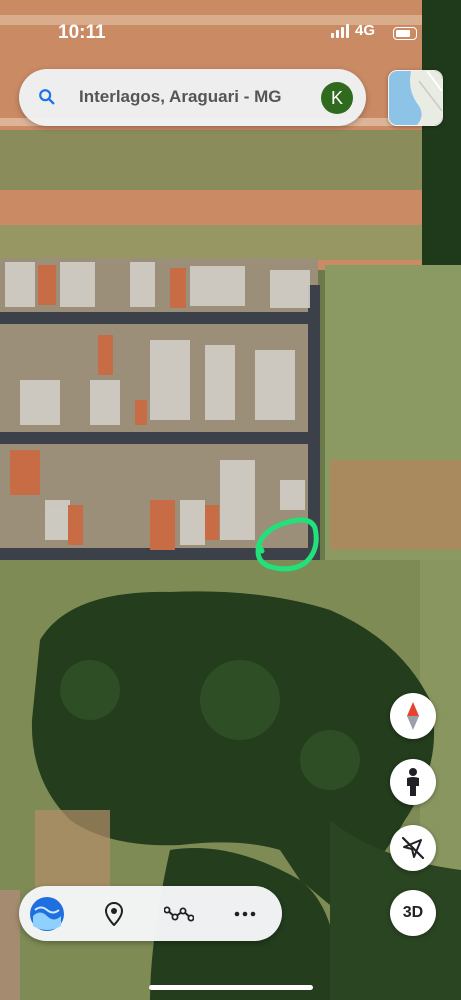  What do you see at coordinates (150, 913) in the screenshot?
I see `bottom-toolbar` at bounding box center [150, 913].